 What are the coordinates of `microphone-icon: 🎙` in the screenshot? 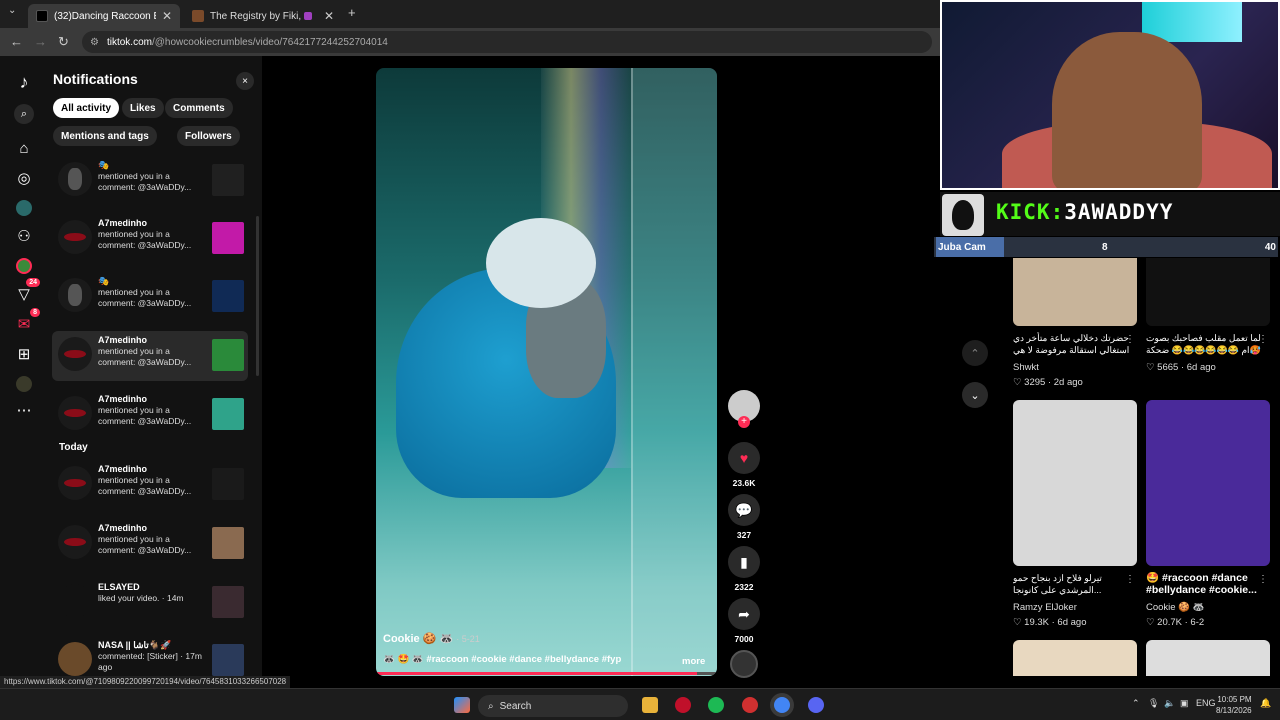 It's located at (1153, 703).